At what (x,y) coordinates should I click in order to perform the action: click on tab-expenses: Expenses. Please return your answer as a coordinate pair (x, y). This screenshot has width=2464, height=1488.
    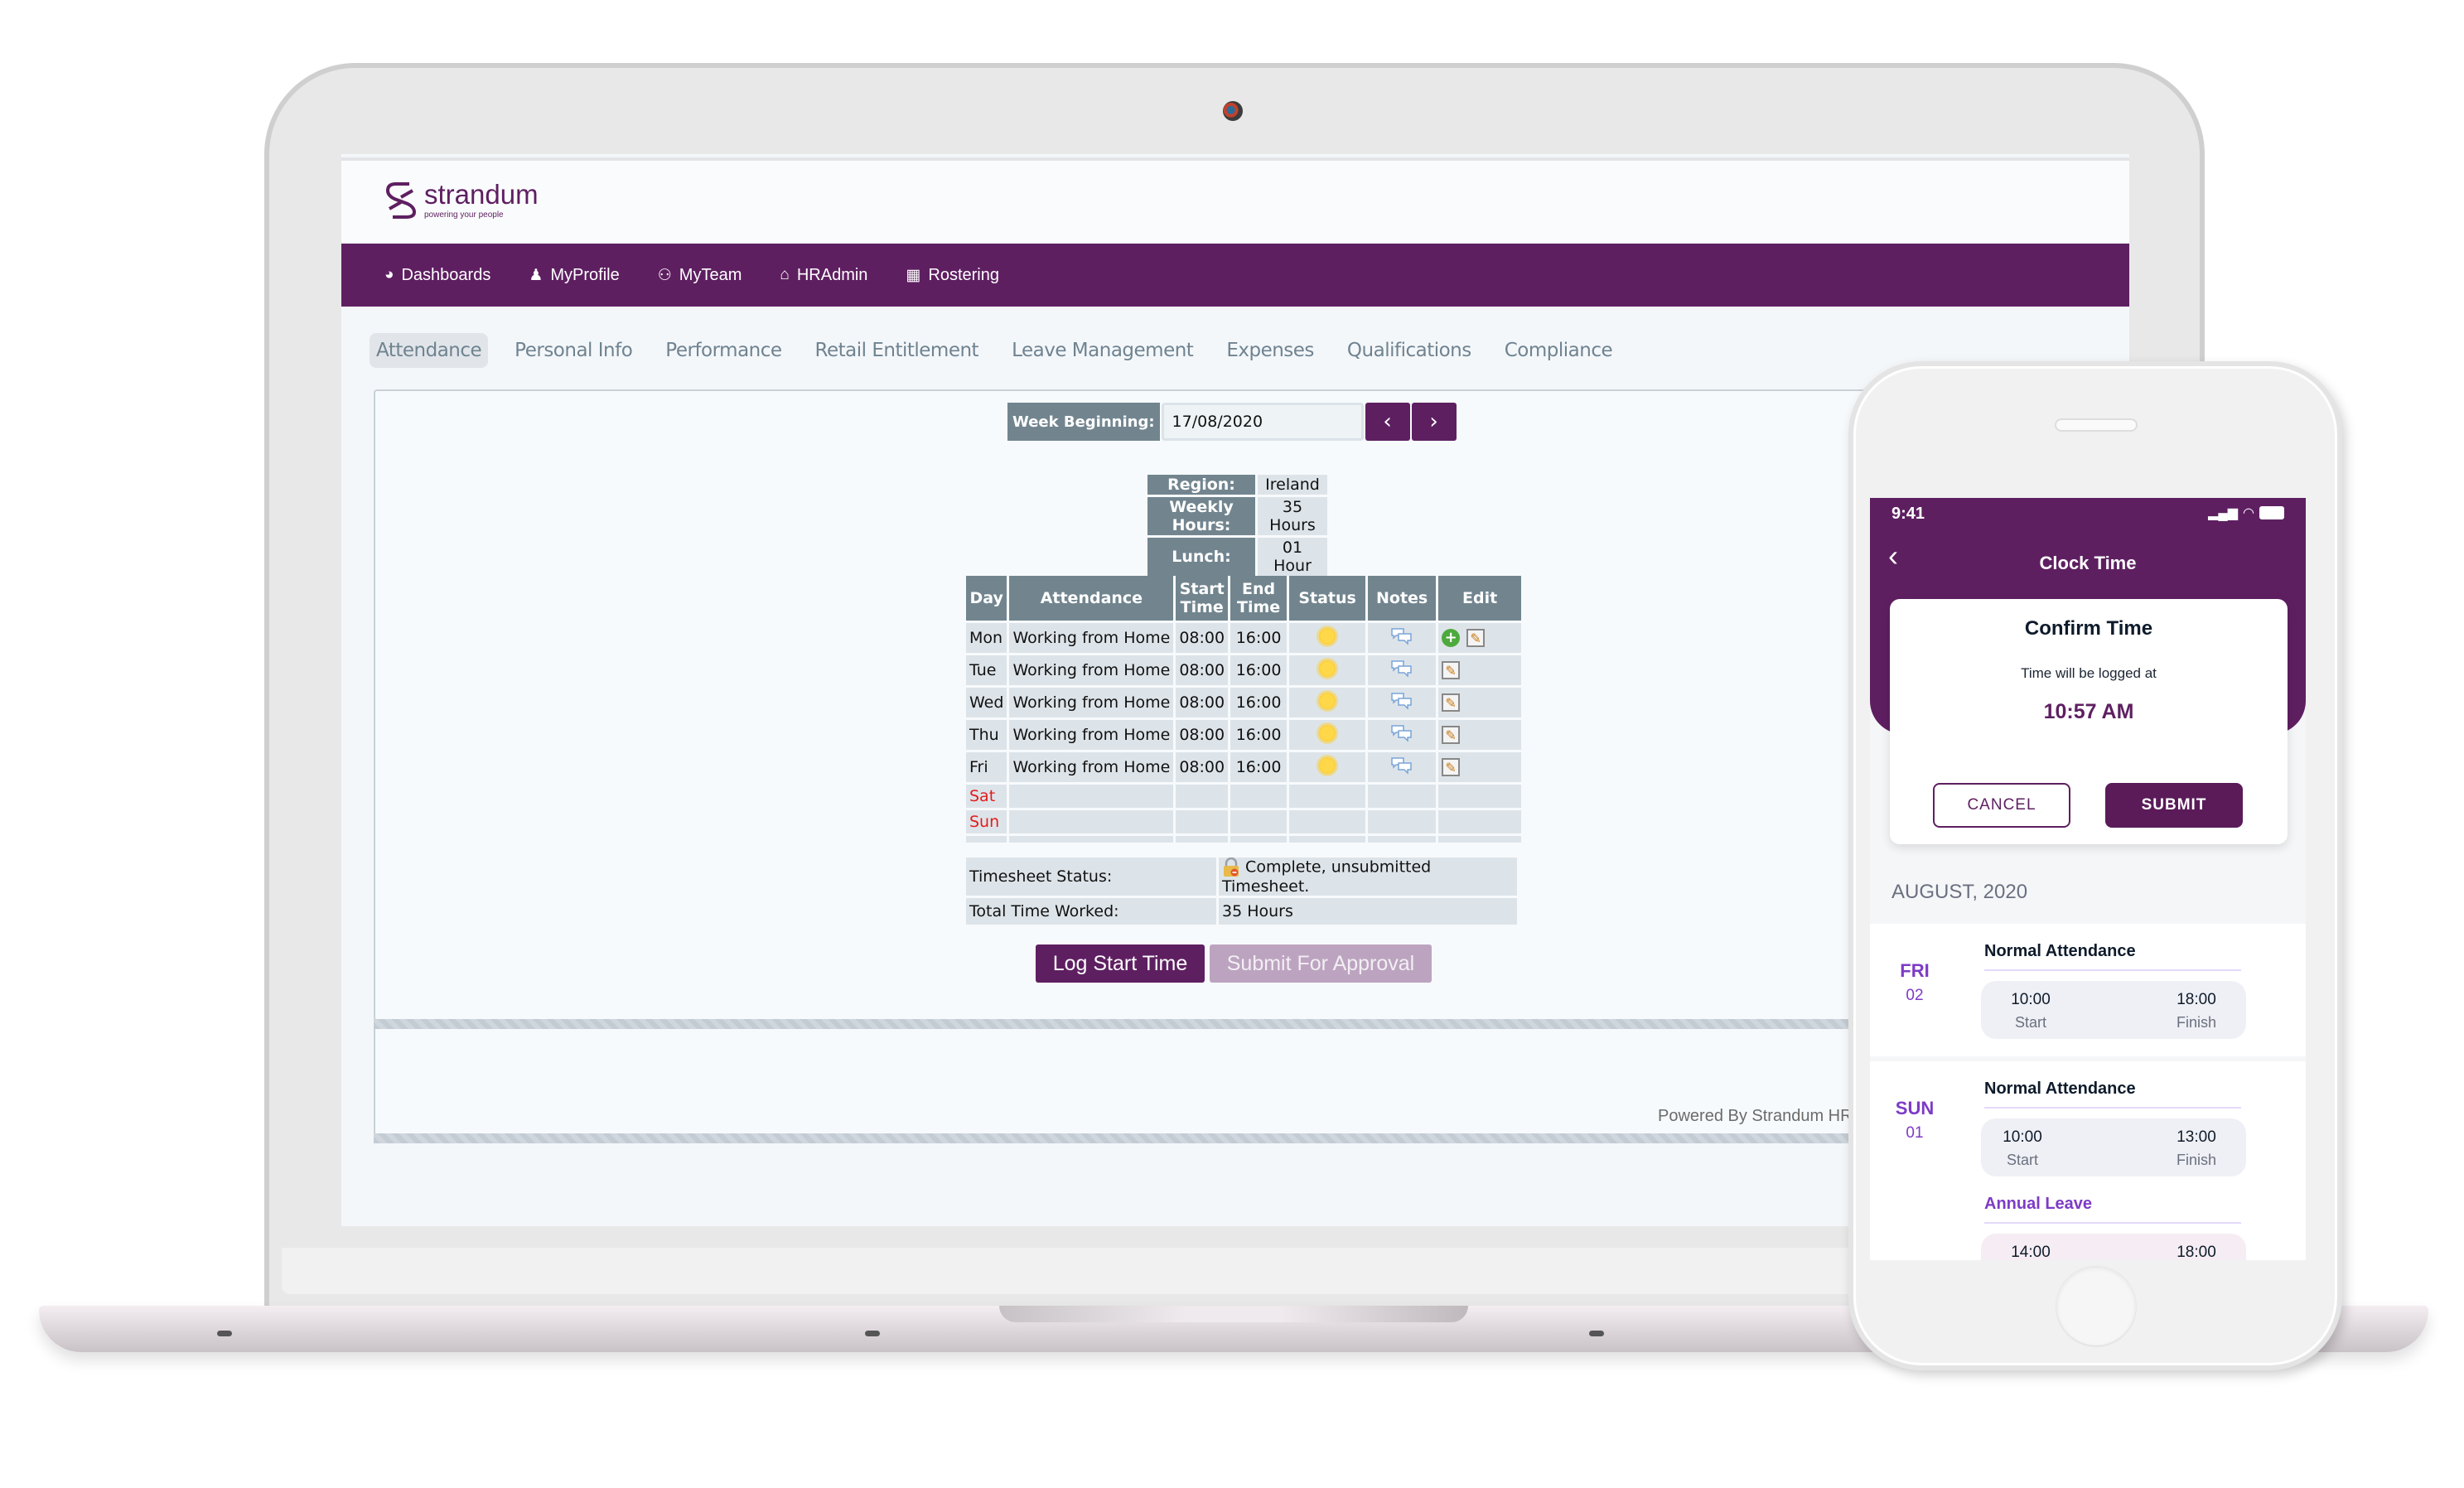
    Looking at the image, I should click on (1270, 351).